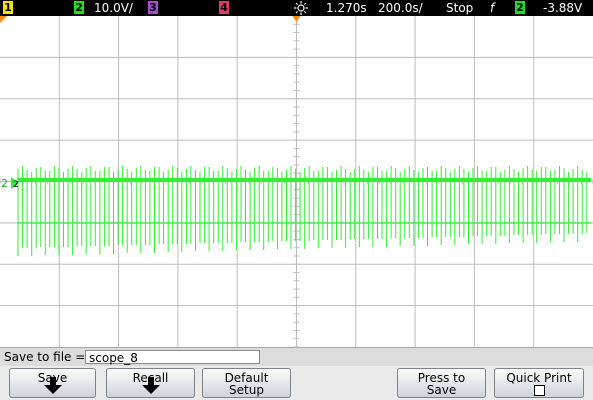  Describe the element at coordinates (296, 357) in the screenshot. I see `save-file-row: Save to file = scope_8` at that location.